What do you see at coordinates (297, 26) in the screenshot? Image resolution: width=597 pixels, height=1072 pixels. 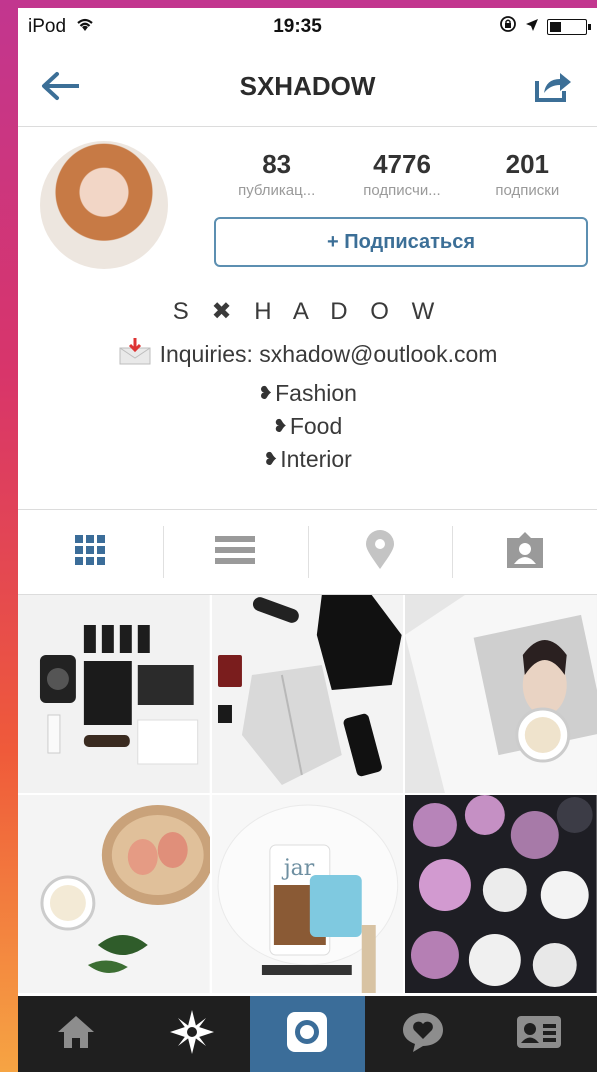 I see `status-time: 19:35` at bounding box center [297, 26].